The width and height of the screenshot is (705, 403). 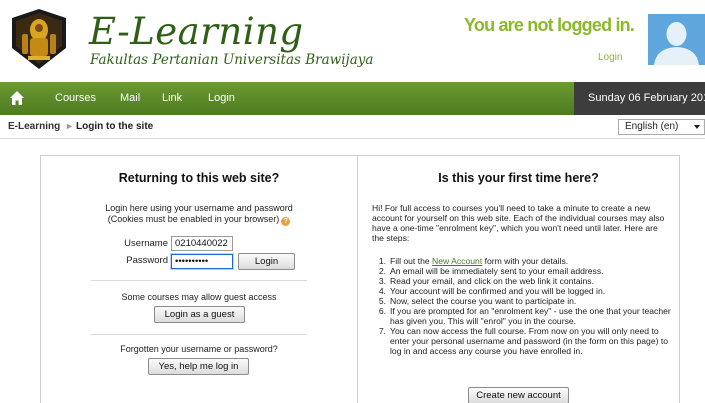 I want to click on breadcrumb-current: Login to the site, so click(x=115, y=126).